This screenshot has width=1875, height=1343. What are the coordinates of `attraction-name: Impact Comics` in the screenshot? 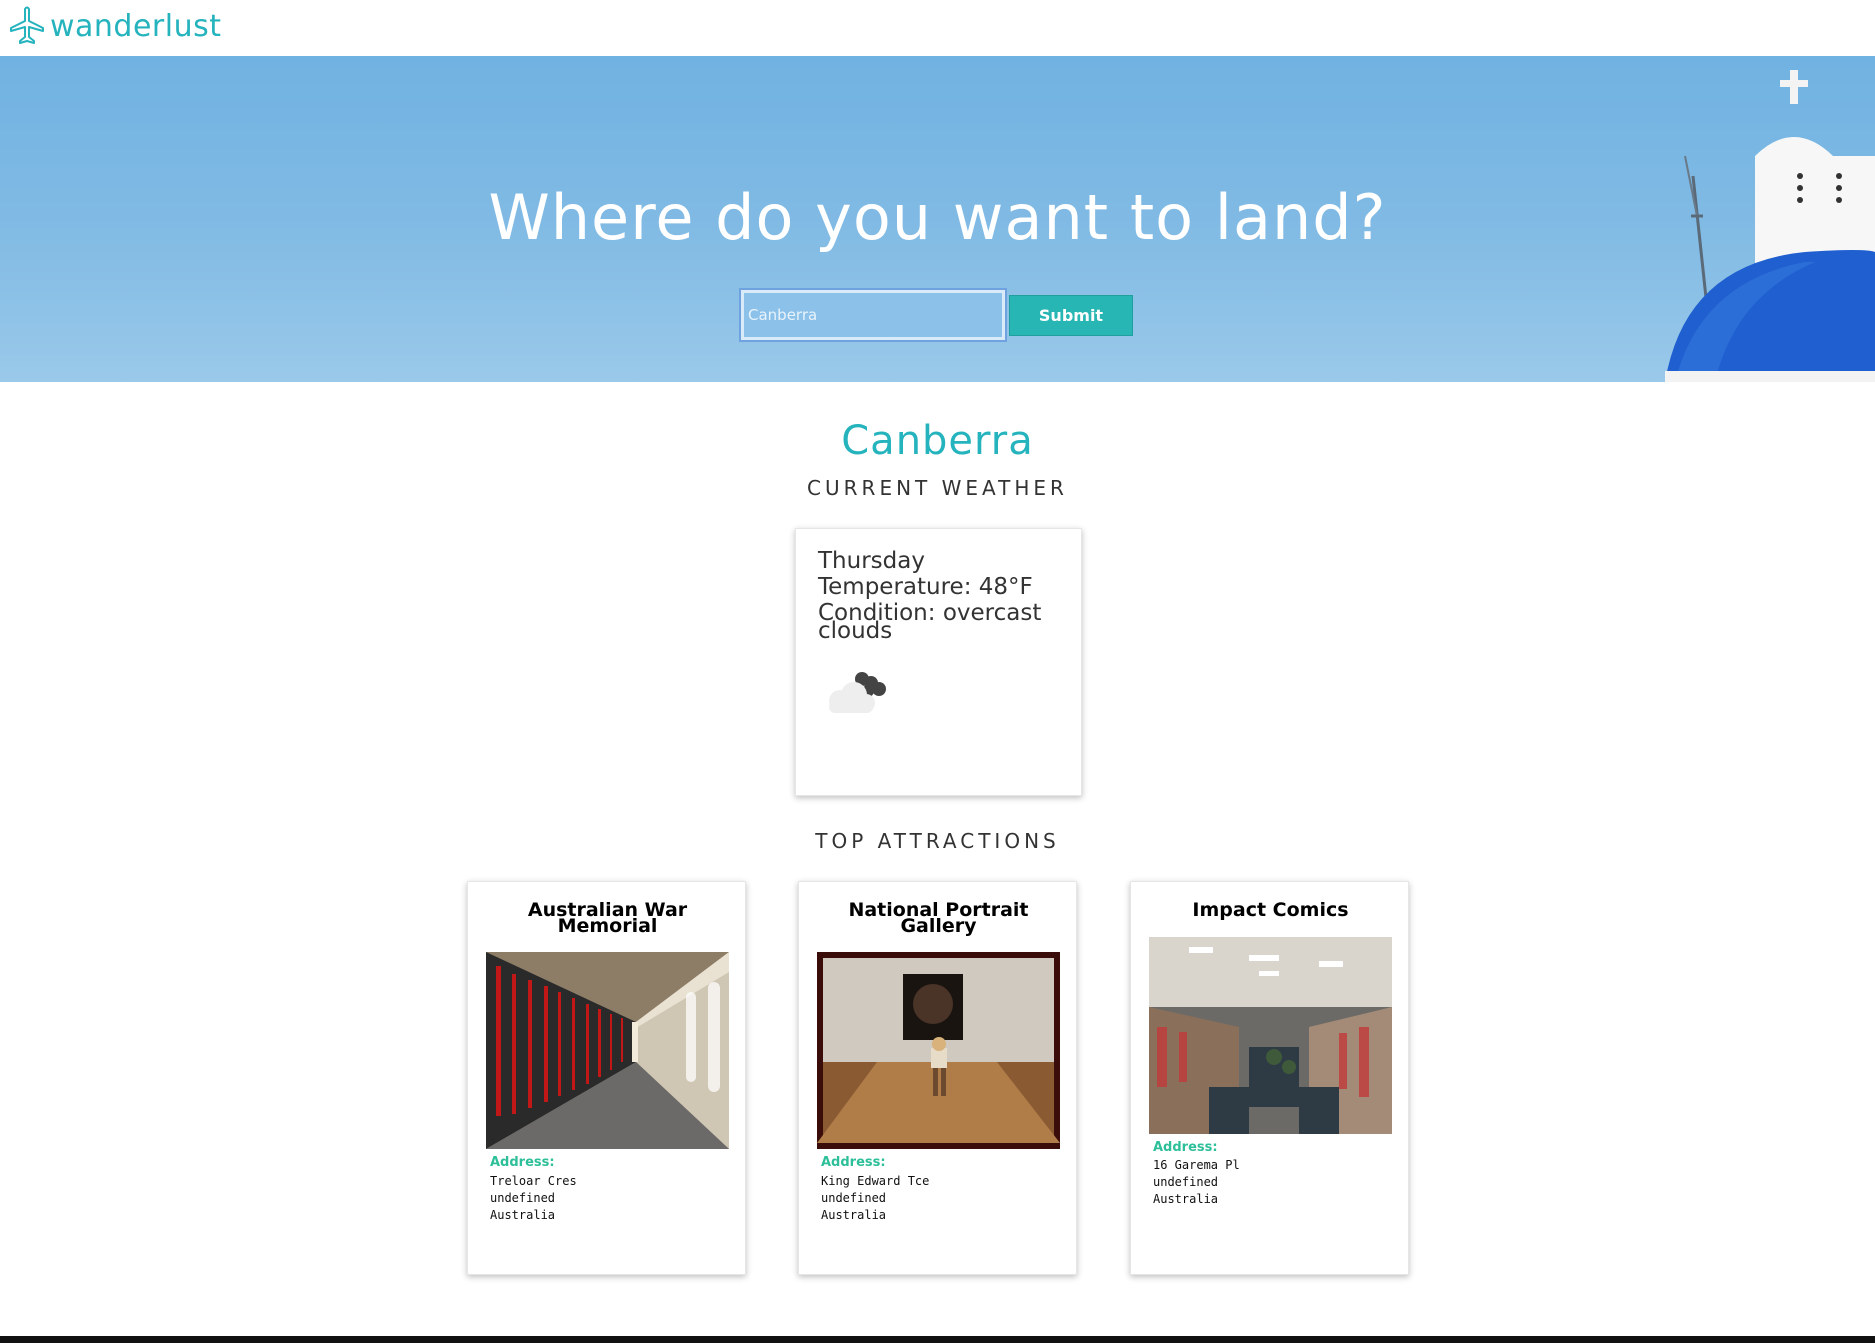 It's located at (1270, 910).